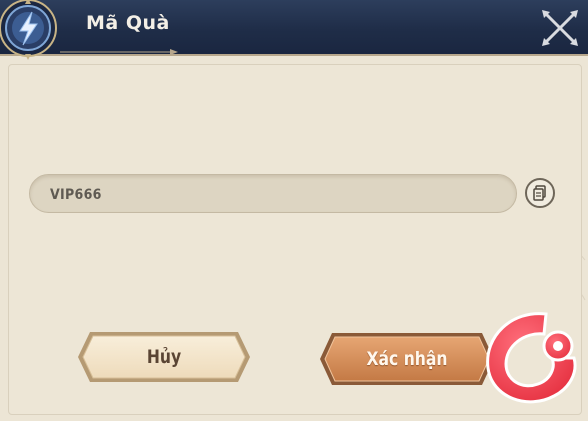  I want to click on close-button, so click(560, 28).